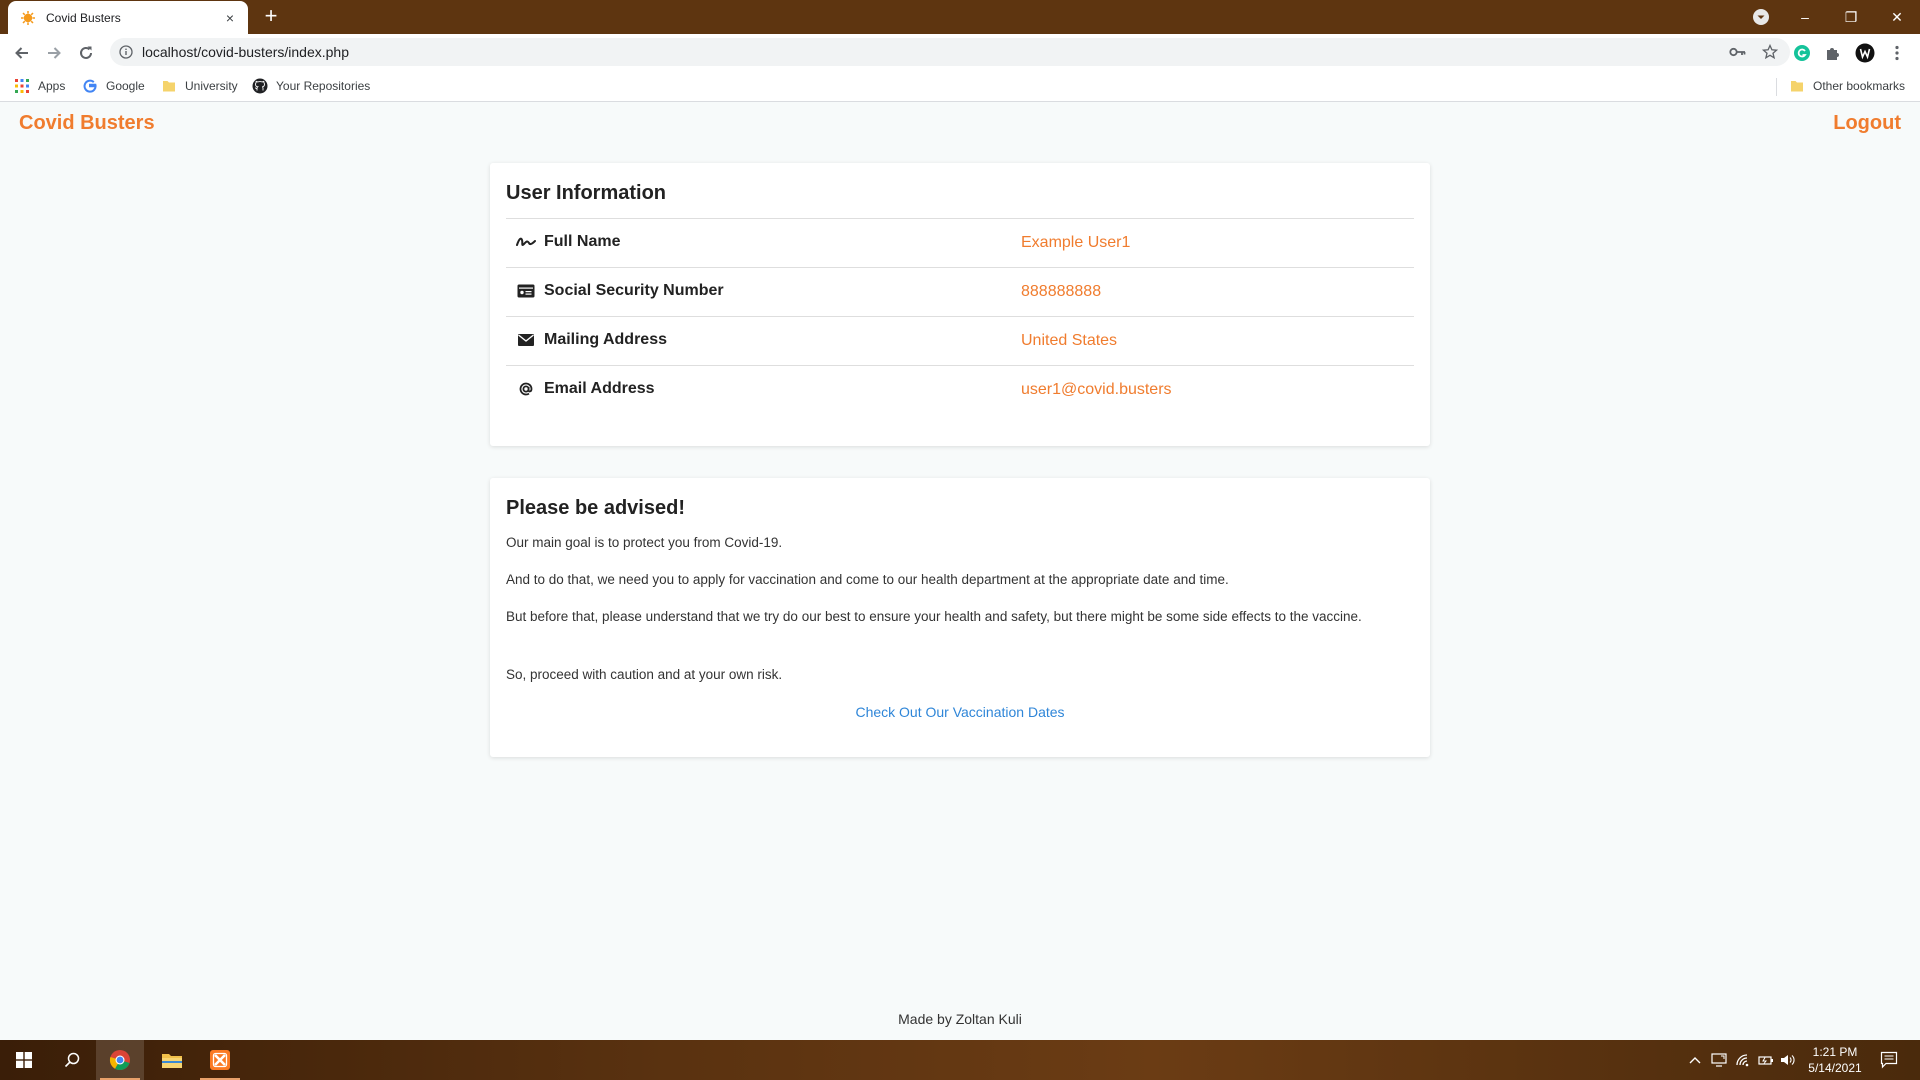 The image size is (1920, 1080). I want to click on minimize-button: –, so click(1805, 17).